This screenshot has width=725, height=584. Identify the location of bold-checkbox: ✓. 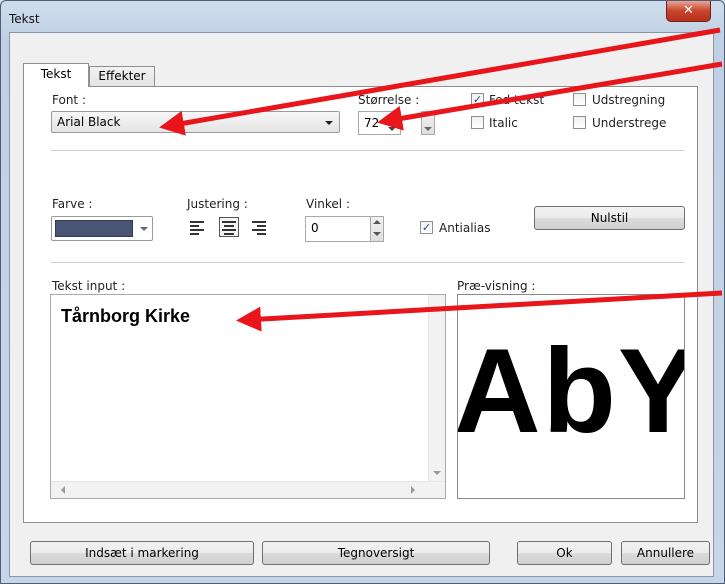
(477, 99).